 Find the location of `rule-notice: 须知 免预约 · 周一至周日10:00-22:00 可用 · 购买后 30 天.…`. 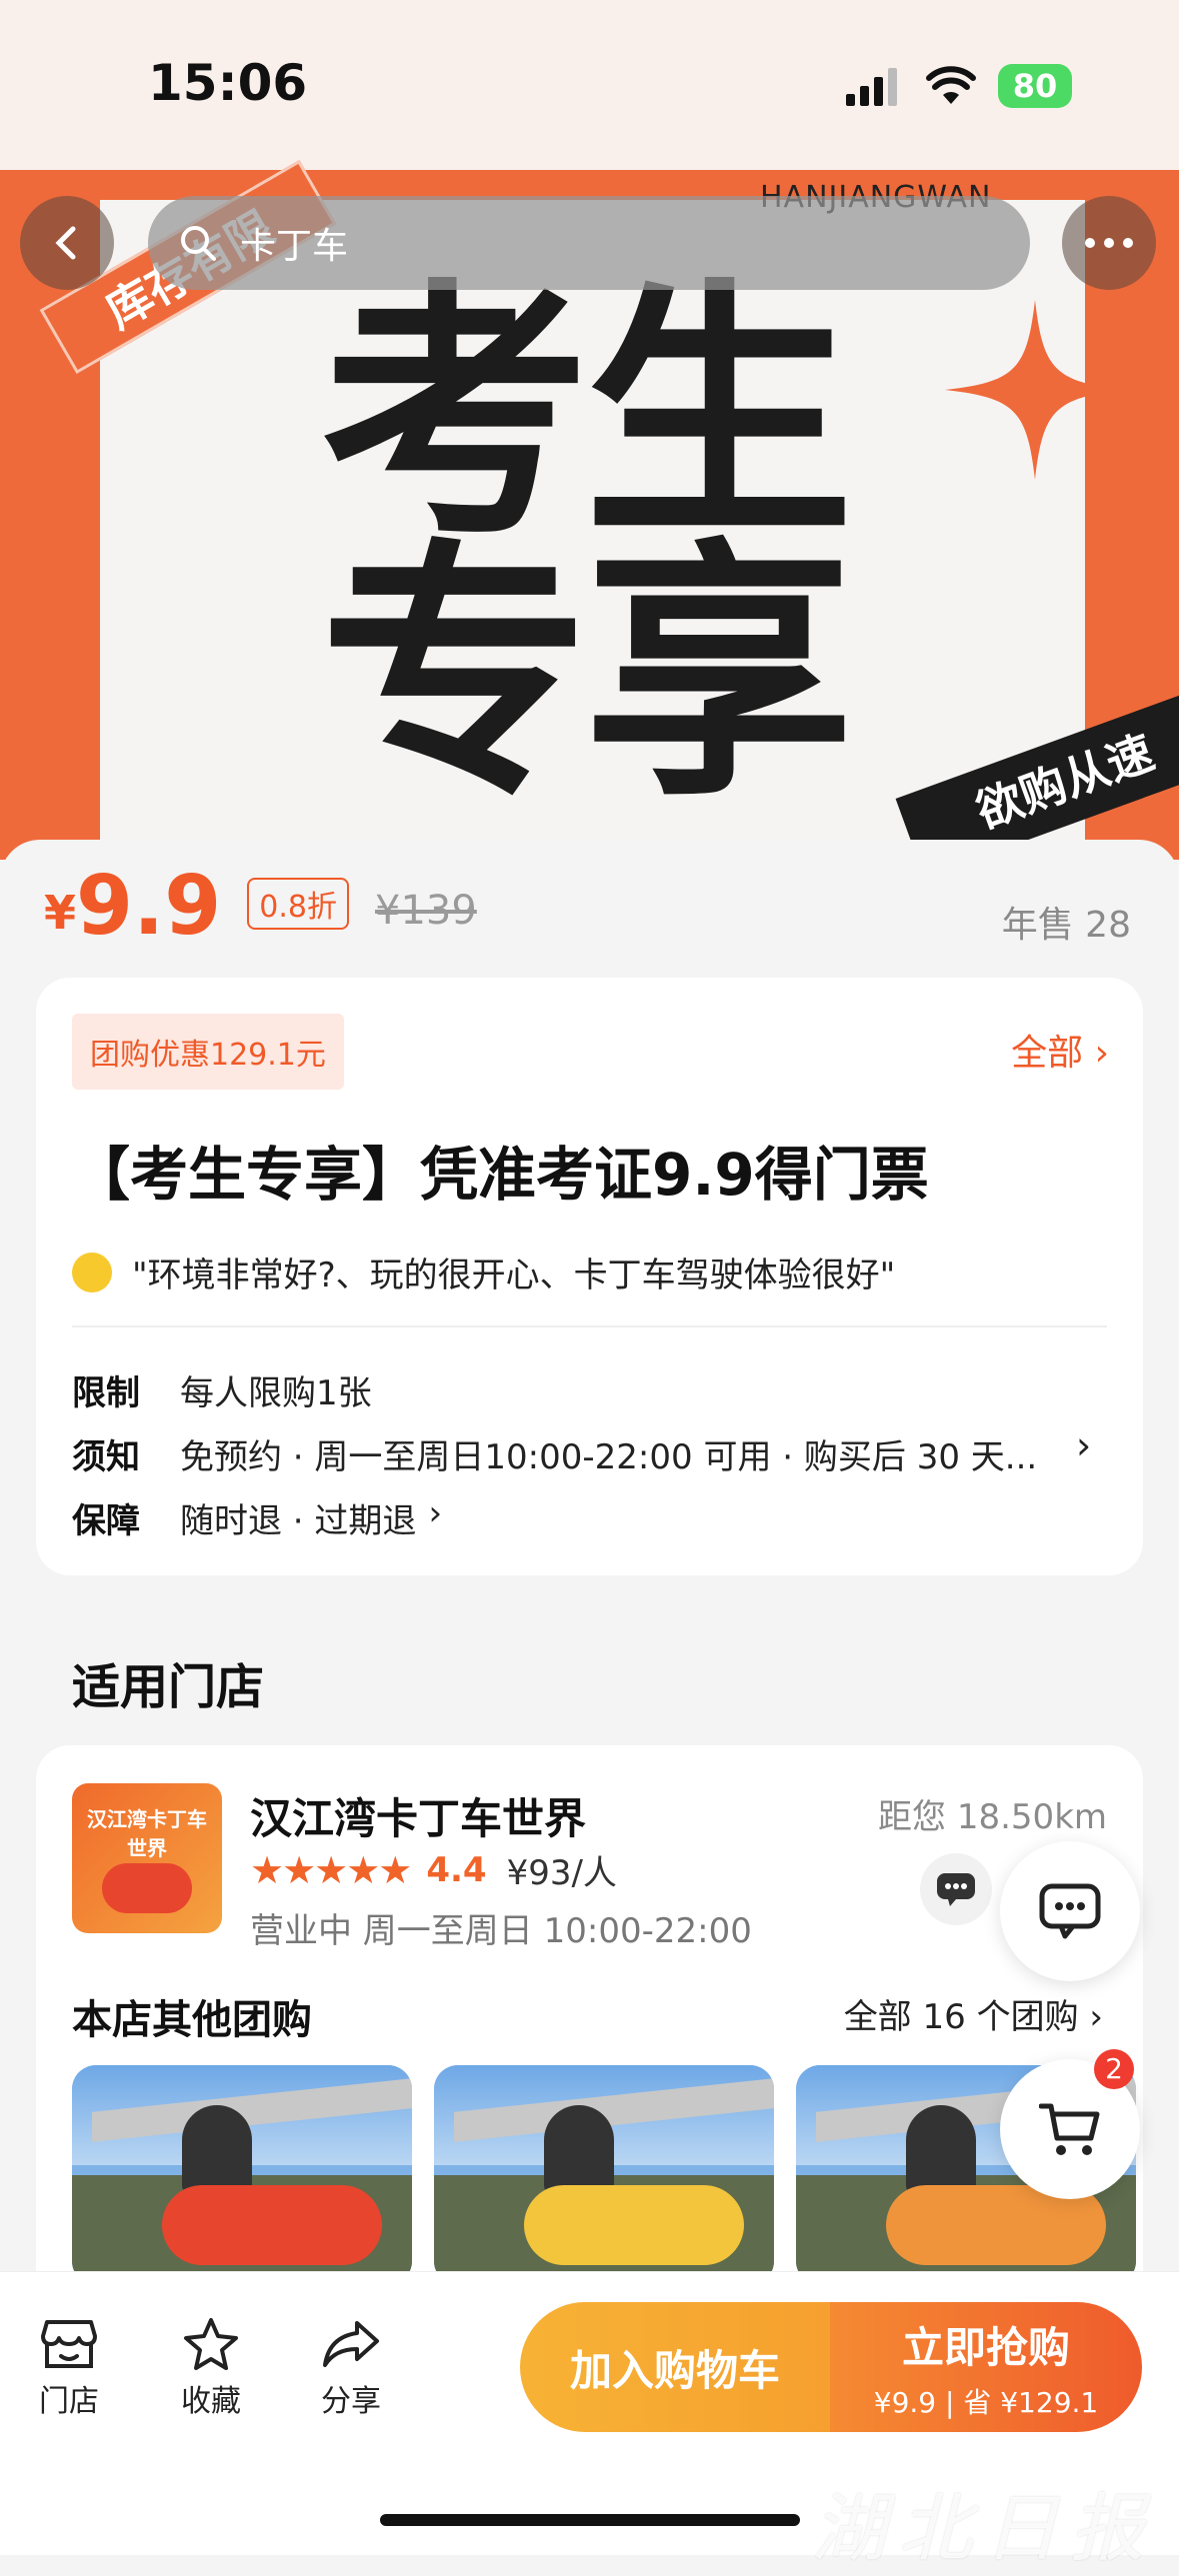

rule-notice: 须知 免预约 · 周一至周日10:00-22:00 可用 · 购买后 30 天.… is located at coordinates (554, 1454).